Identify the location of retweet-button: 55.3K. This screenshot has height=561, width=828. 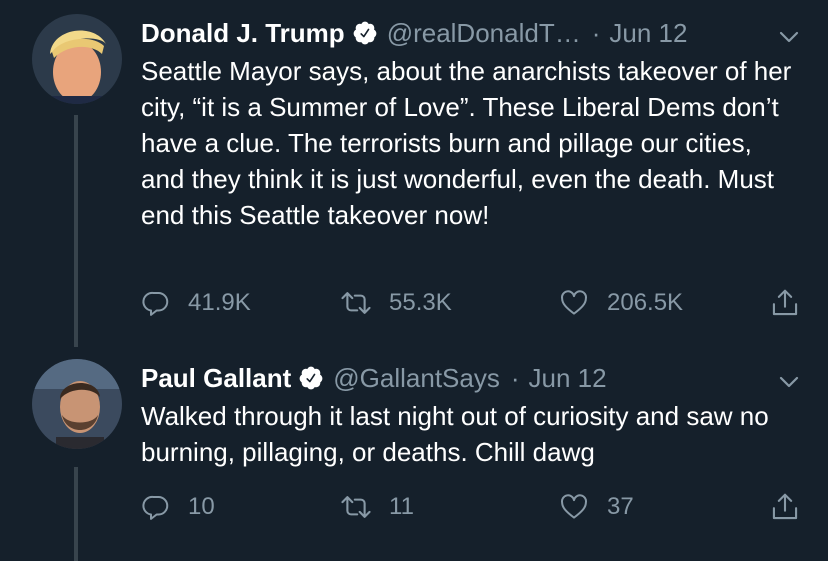
(396, 303).